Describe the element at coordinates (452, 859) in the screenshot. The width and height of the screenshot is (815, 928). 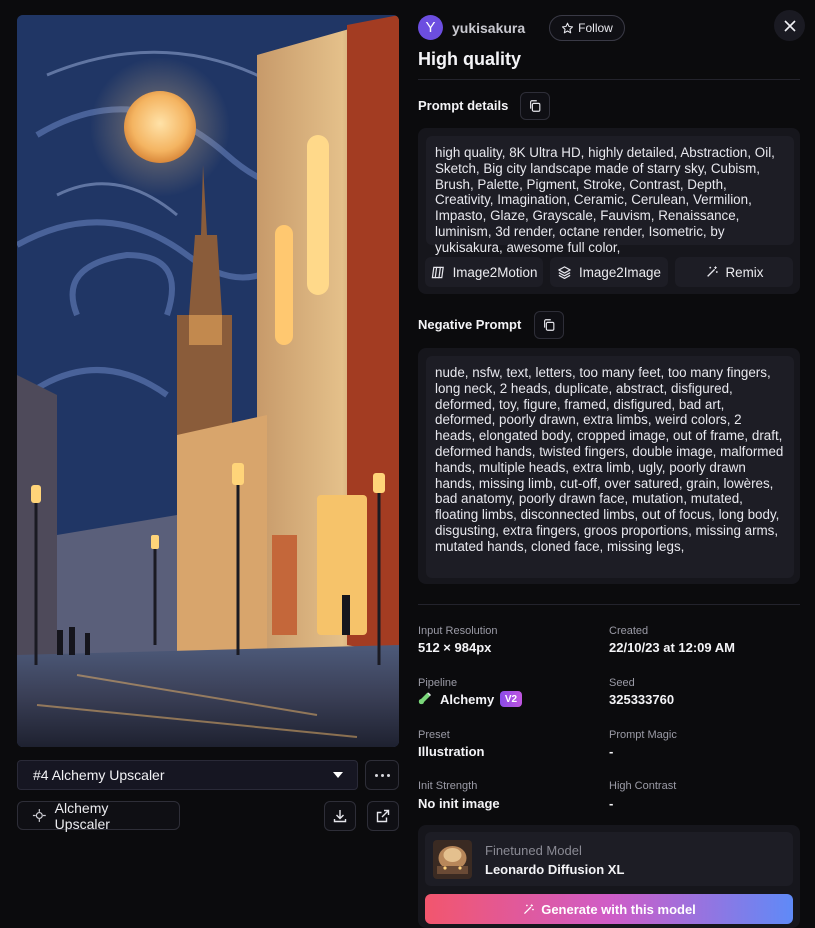
I see `model-thumbnail` at that location.